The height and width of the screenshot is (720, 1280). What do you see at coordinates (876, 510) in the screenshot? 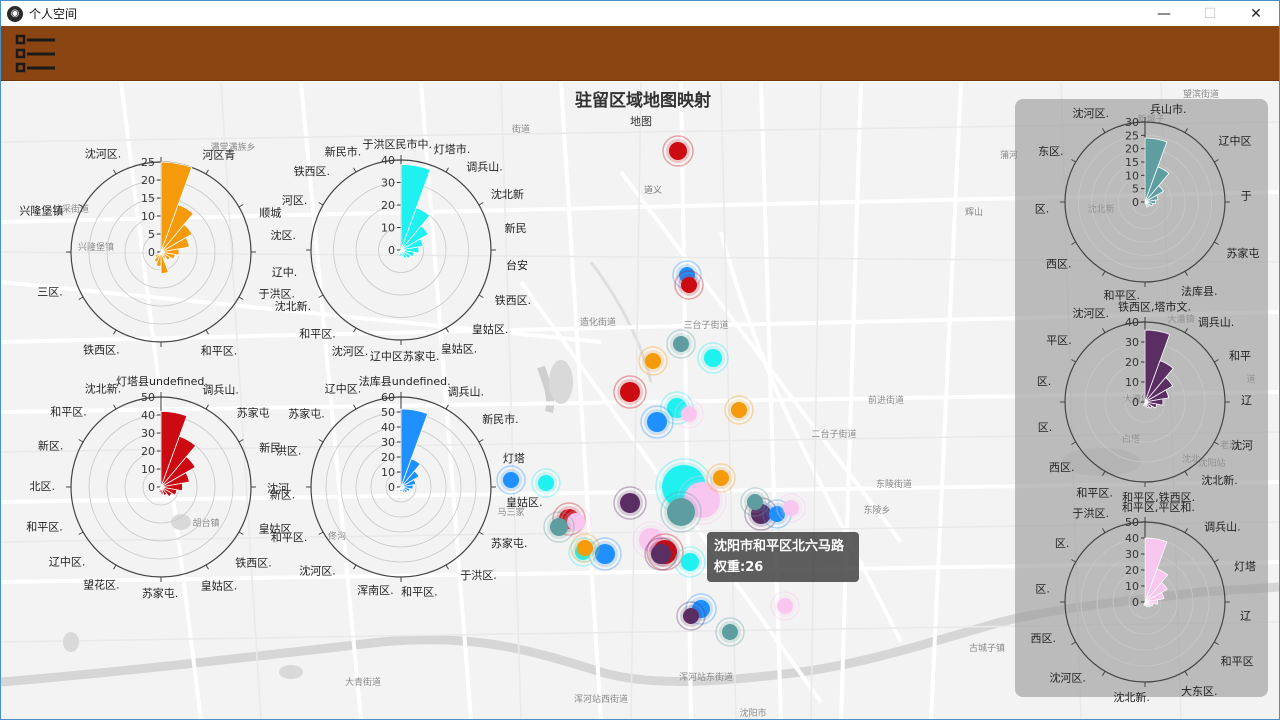
I see `street-label: 东陵乡` at bounding box center [876, 510].